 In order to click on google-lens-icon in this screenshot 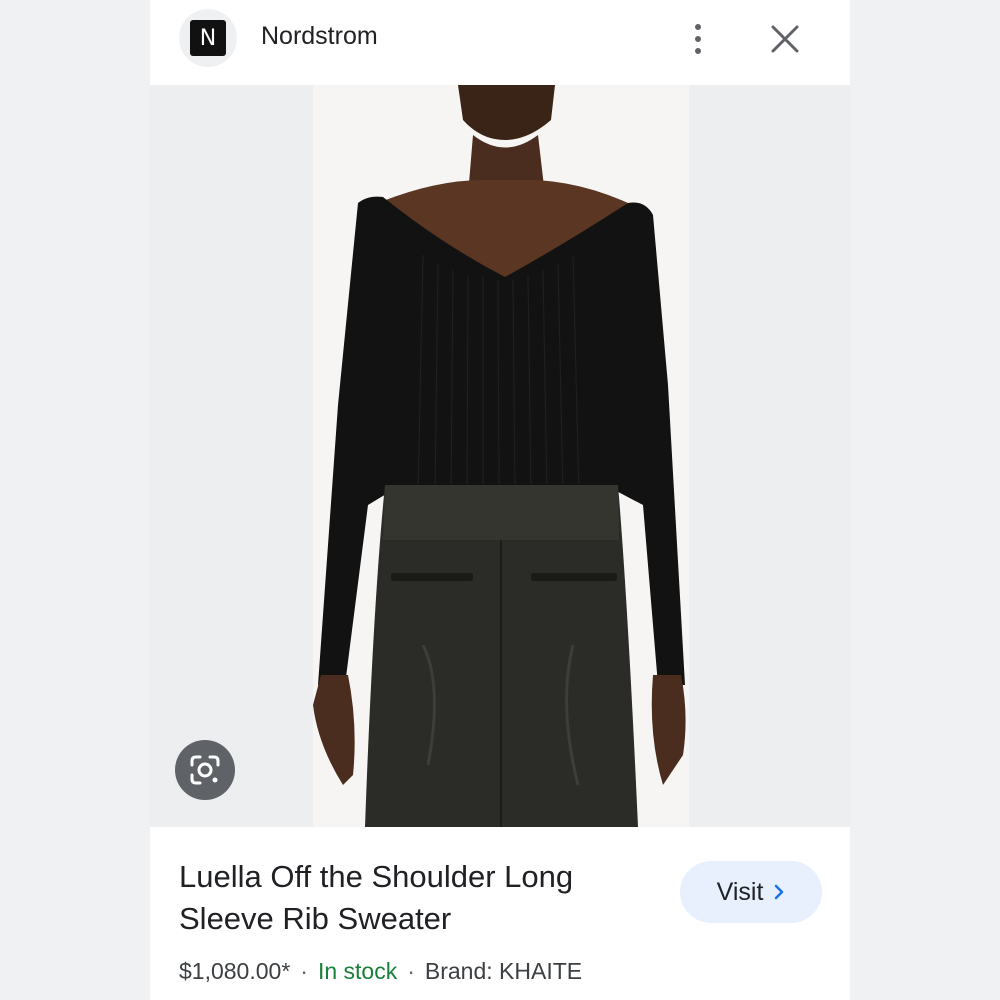, I will do `click(205, 770)`.